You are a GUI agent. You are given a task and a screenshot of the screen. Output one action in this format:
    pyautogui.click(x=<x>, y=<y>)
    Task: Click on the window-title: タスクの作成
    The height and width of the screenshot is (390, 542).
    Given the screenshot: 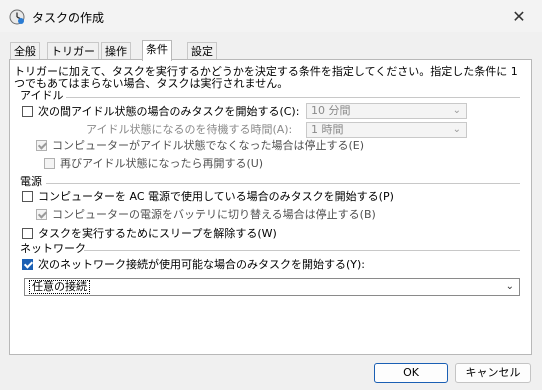 What is the action you would take?
    pyautogui.click(x=68, y=18)
    